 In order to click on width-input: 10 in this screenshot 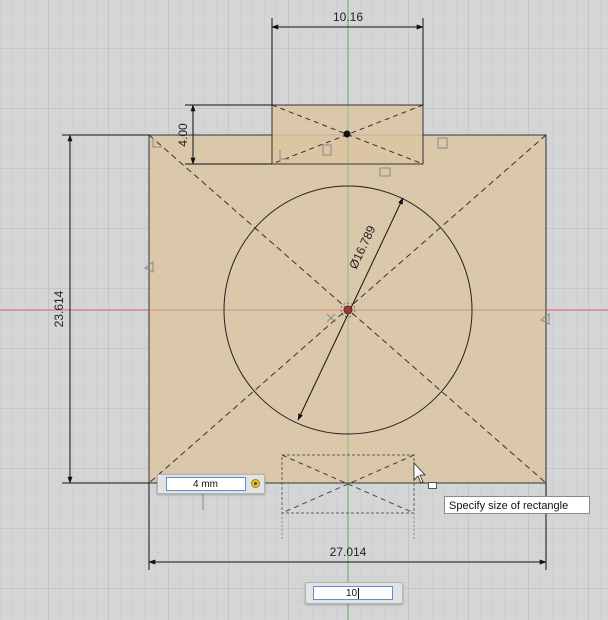, I will do `click(353, 593)`.